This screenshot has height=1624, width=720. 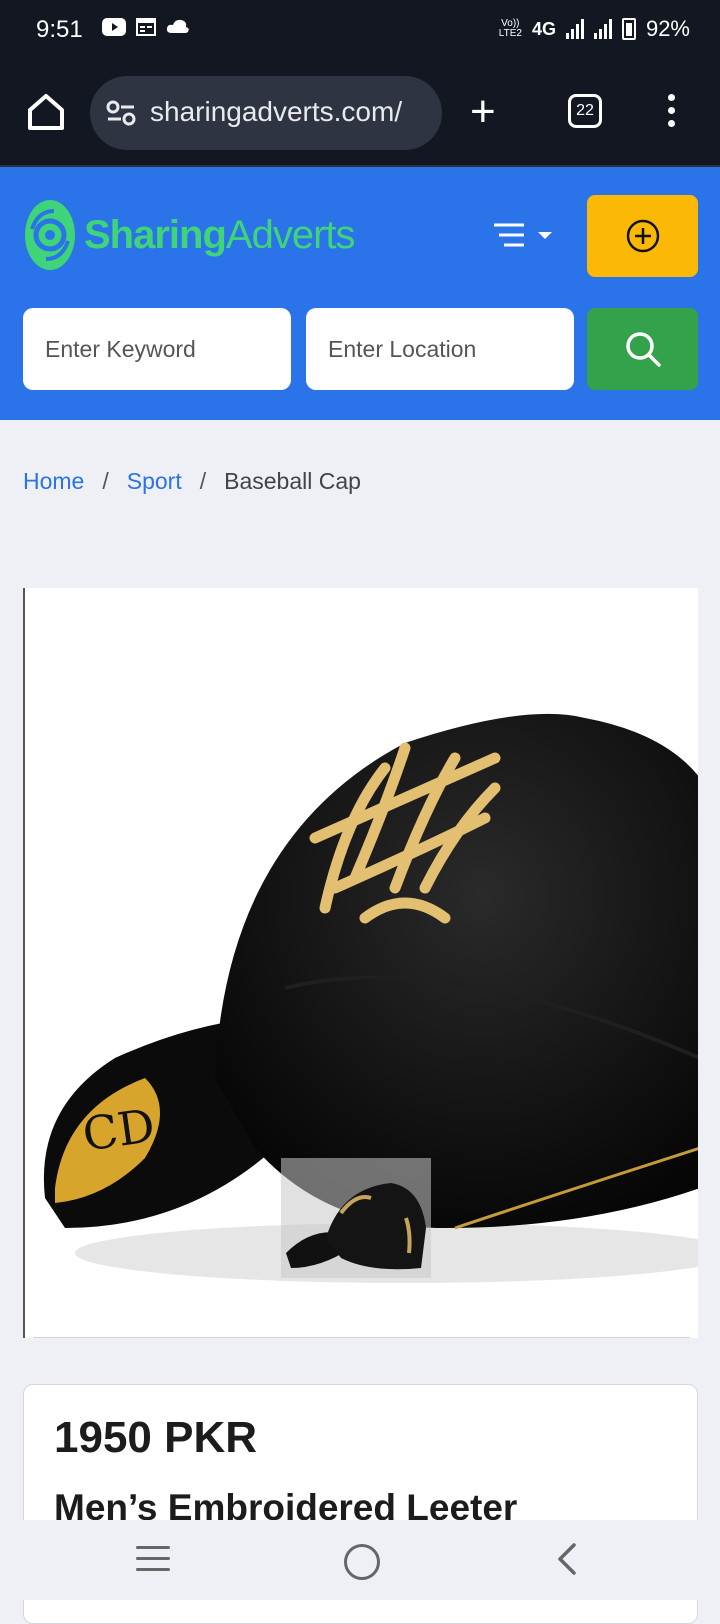 I want to click on site-logo: SharingAdverts, so click(x=190, y=235).